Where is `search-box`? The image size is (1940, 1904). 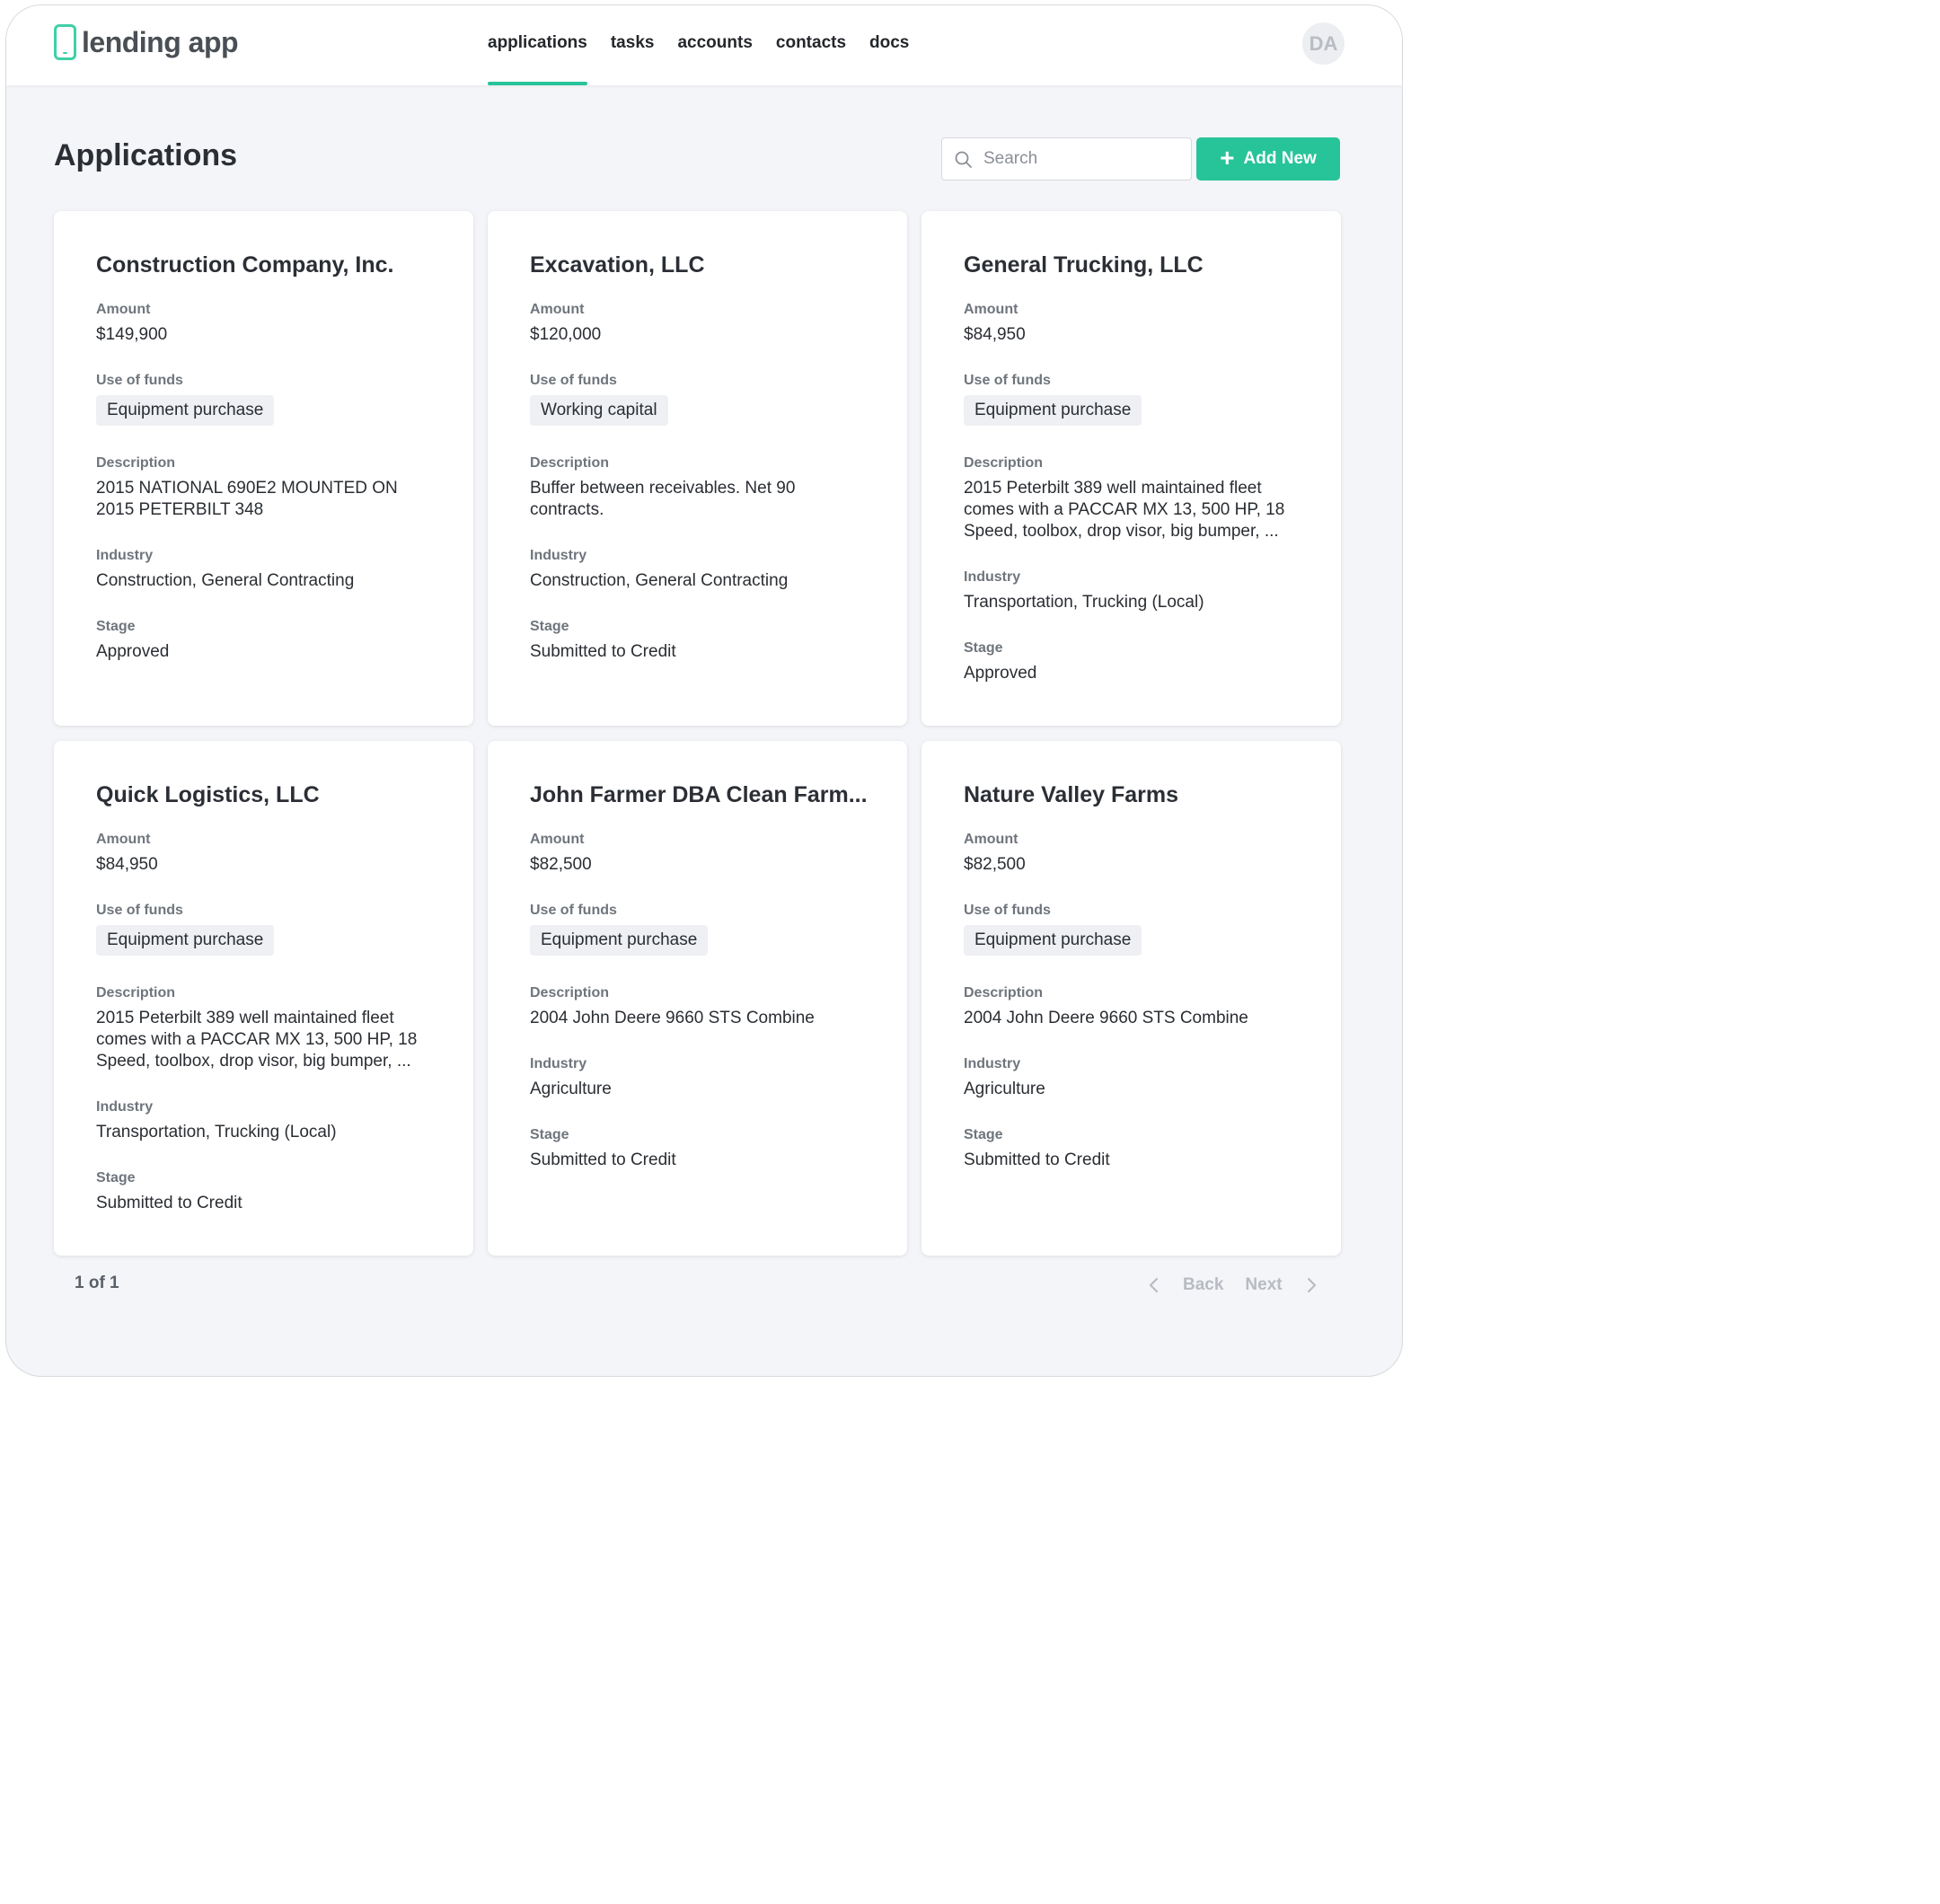
search-box is located at coordinates (1066, 159).